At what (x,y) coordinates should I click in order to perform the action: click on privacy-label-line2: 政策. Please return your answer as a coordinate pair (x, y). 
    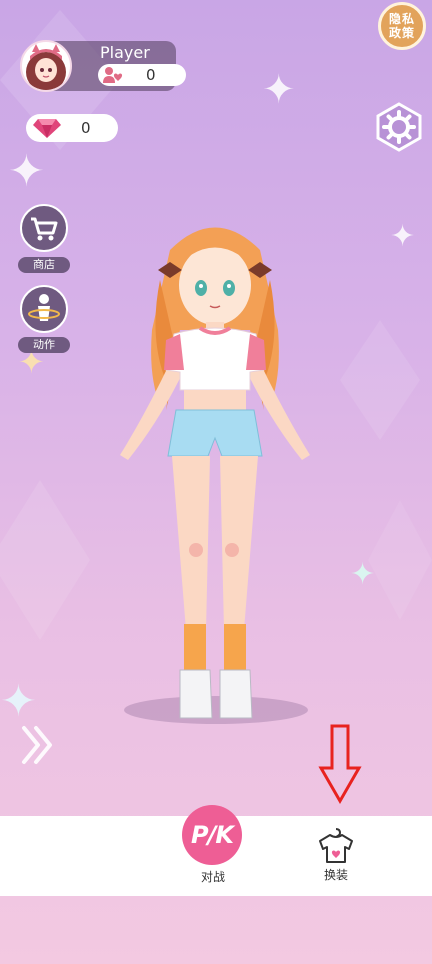
    Looking at the image, I should click on (401, 33).